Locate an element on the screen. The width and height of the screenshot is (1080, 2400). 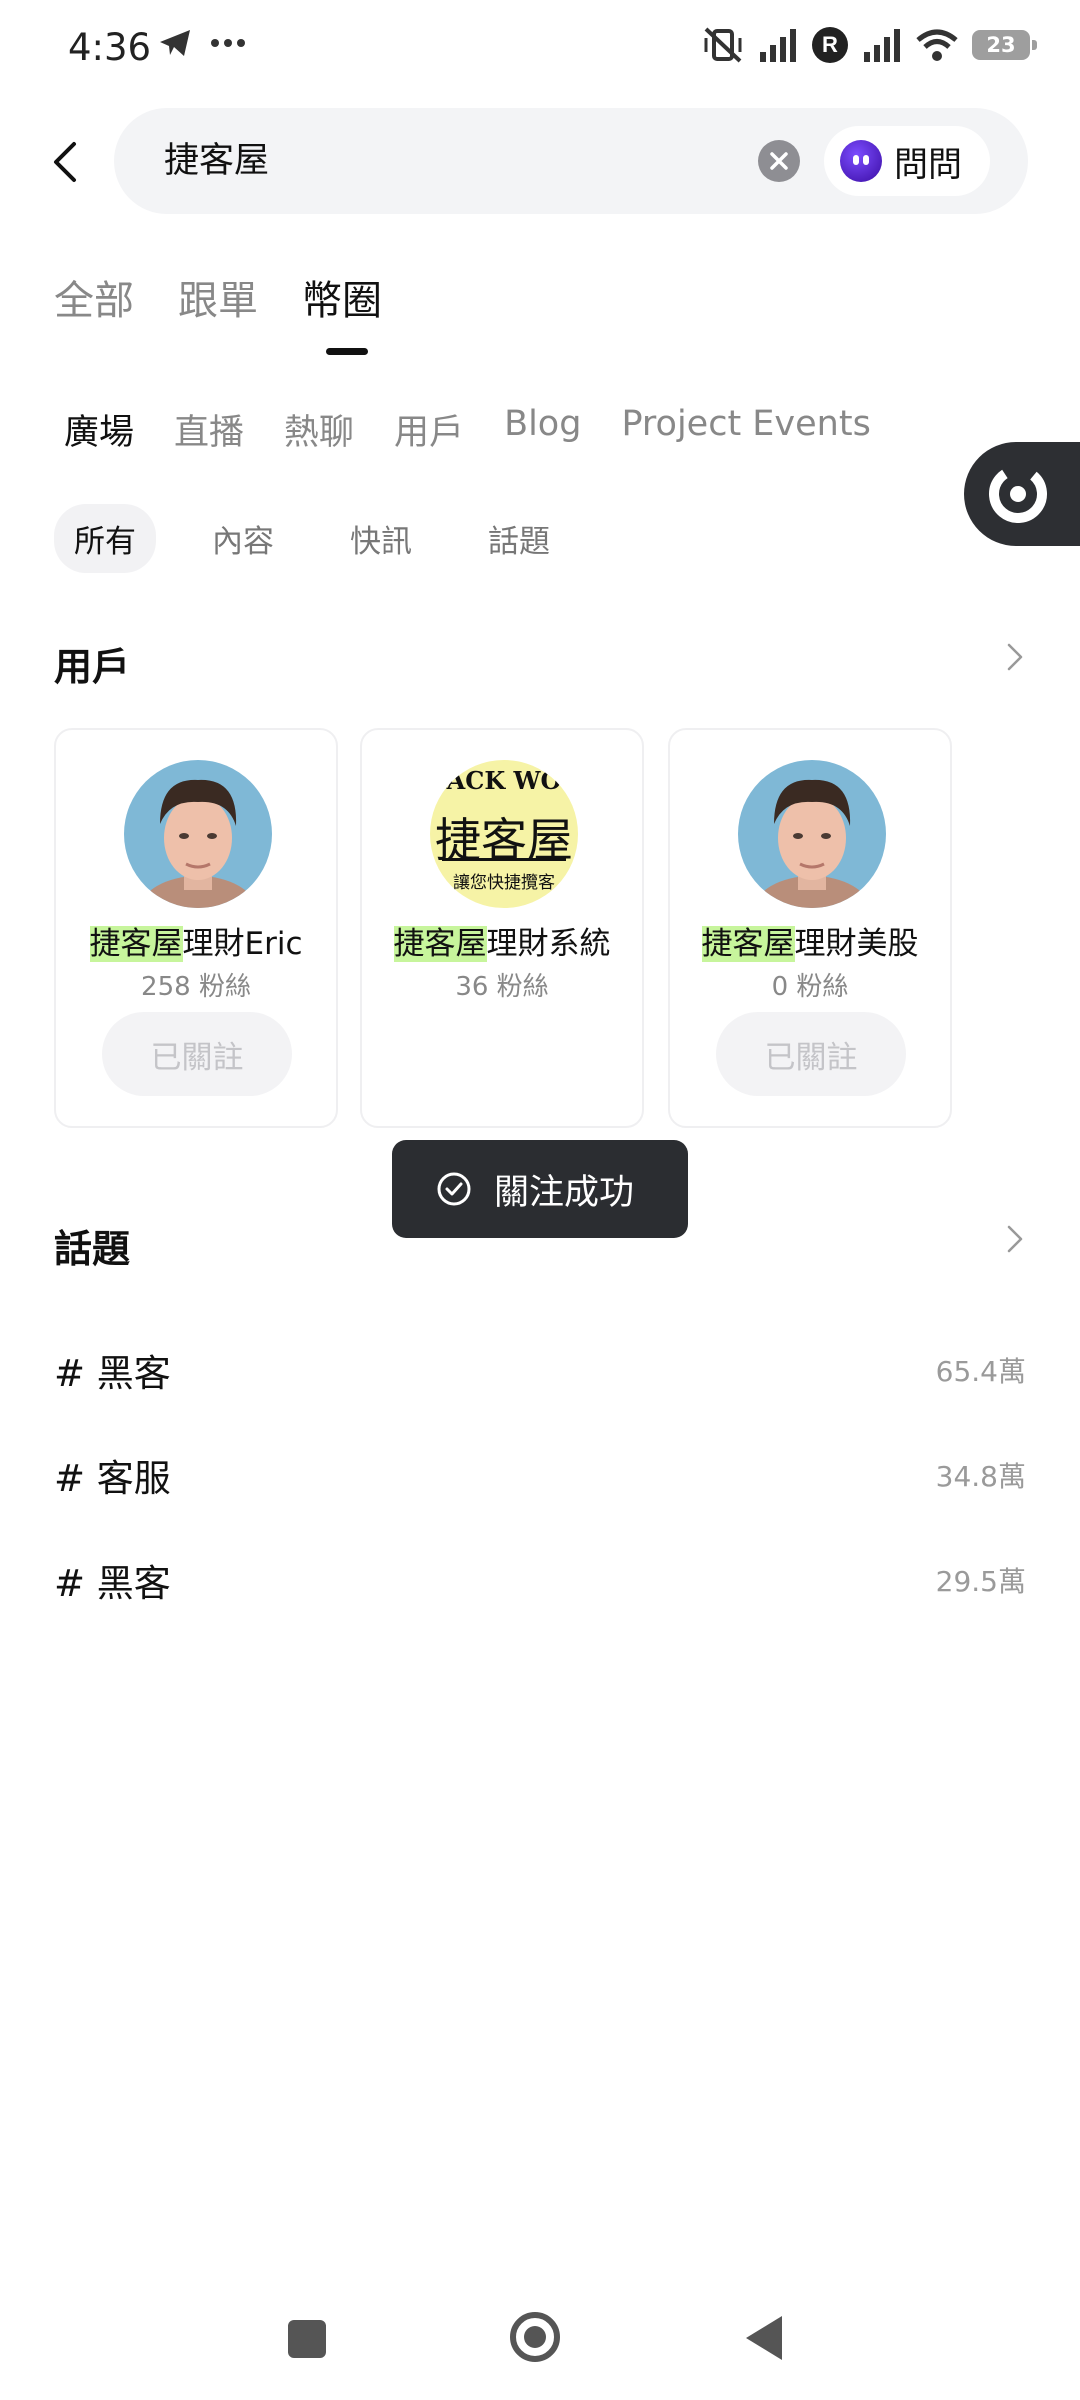
topic-count: 65.4萬 is located at coordinates (980, 1371).